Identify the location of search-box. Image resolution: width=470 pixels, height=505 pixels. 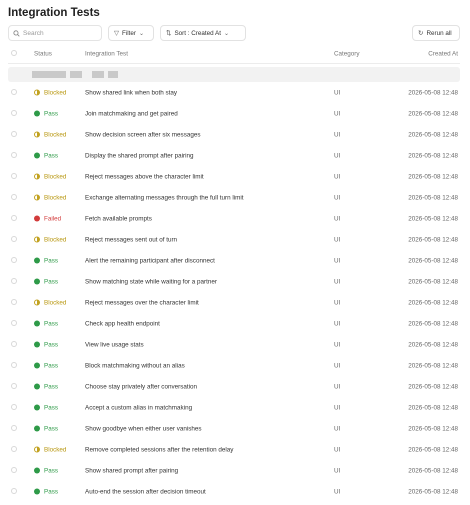
(55, 33).